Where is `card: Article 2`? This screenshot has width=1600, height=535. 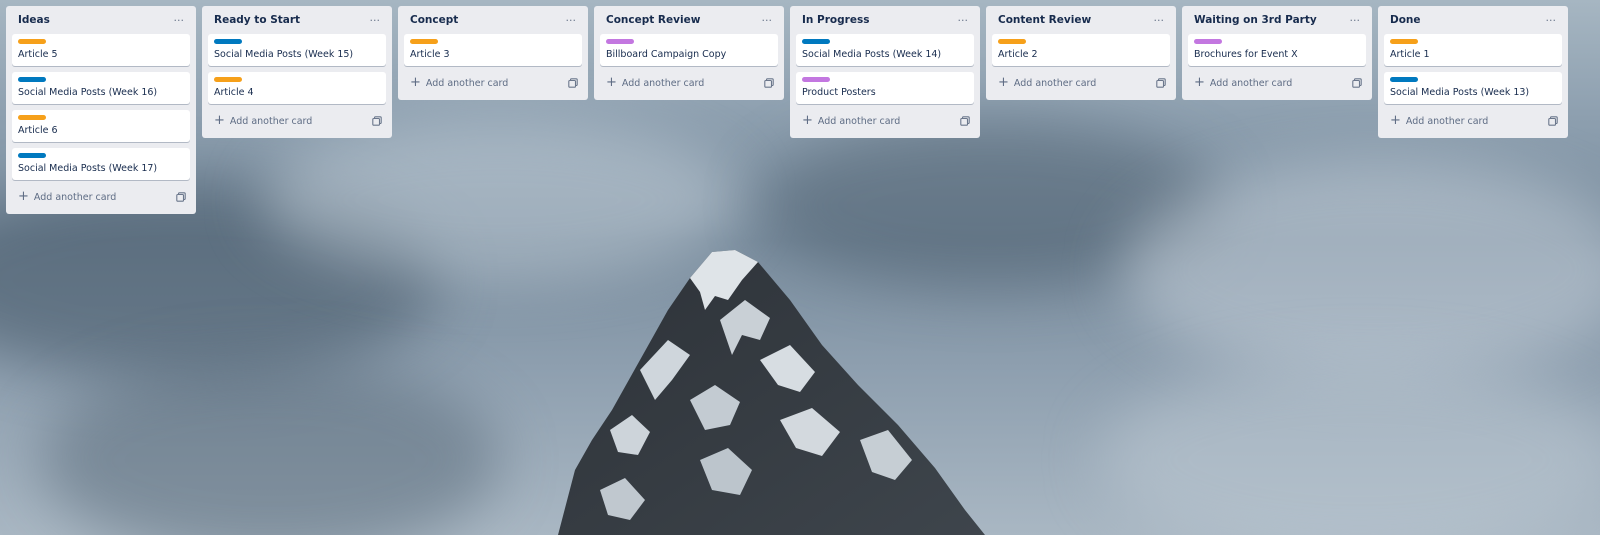
card: Article 2 is located at coordinates (1081, 50).